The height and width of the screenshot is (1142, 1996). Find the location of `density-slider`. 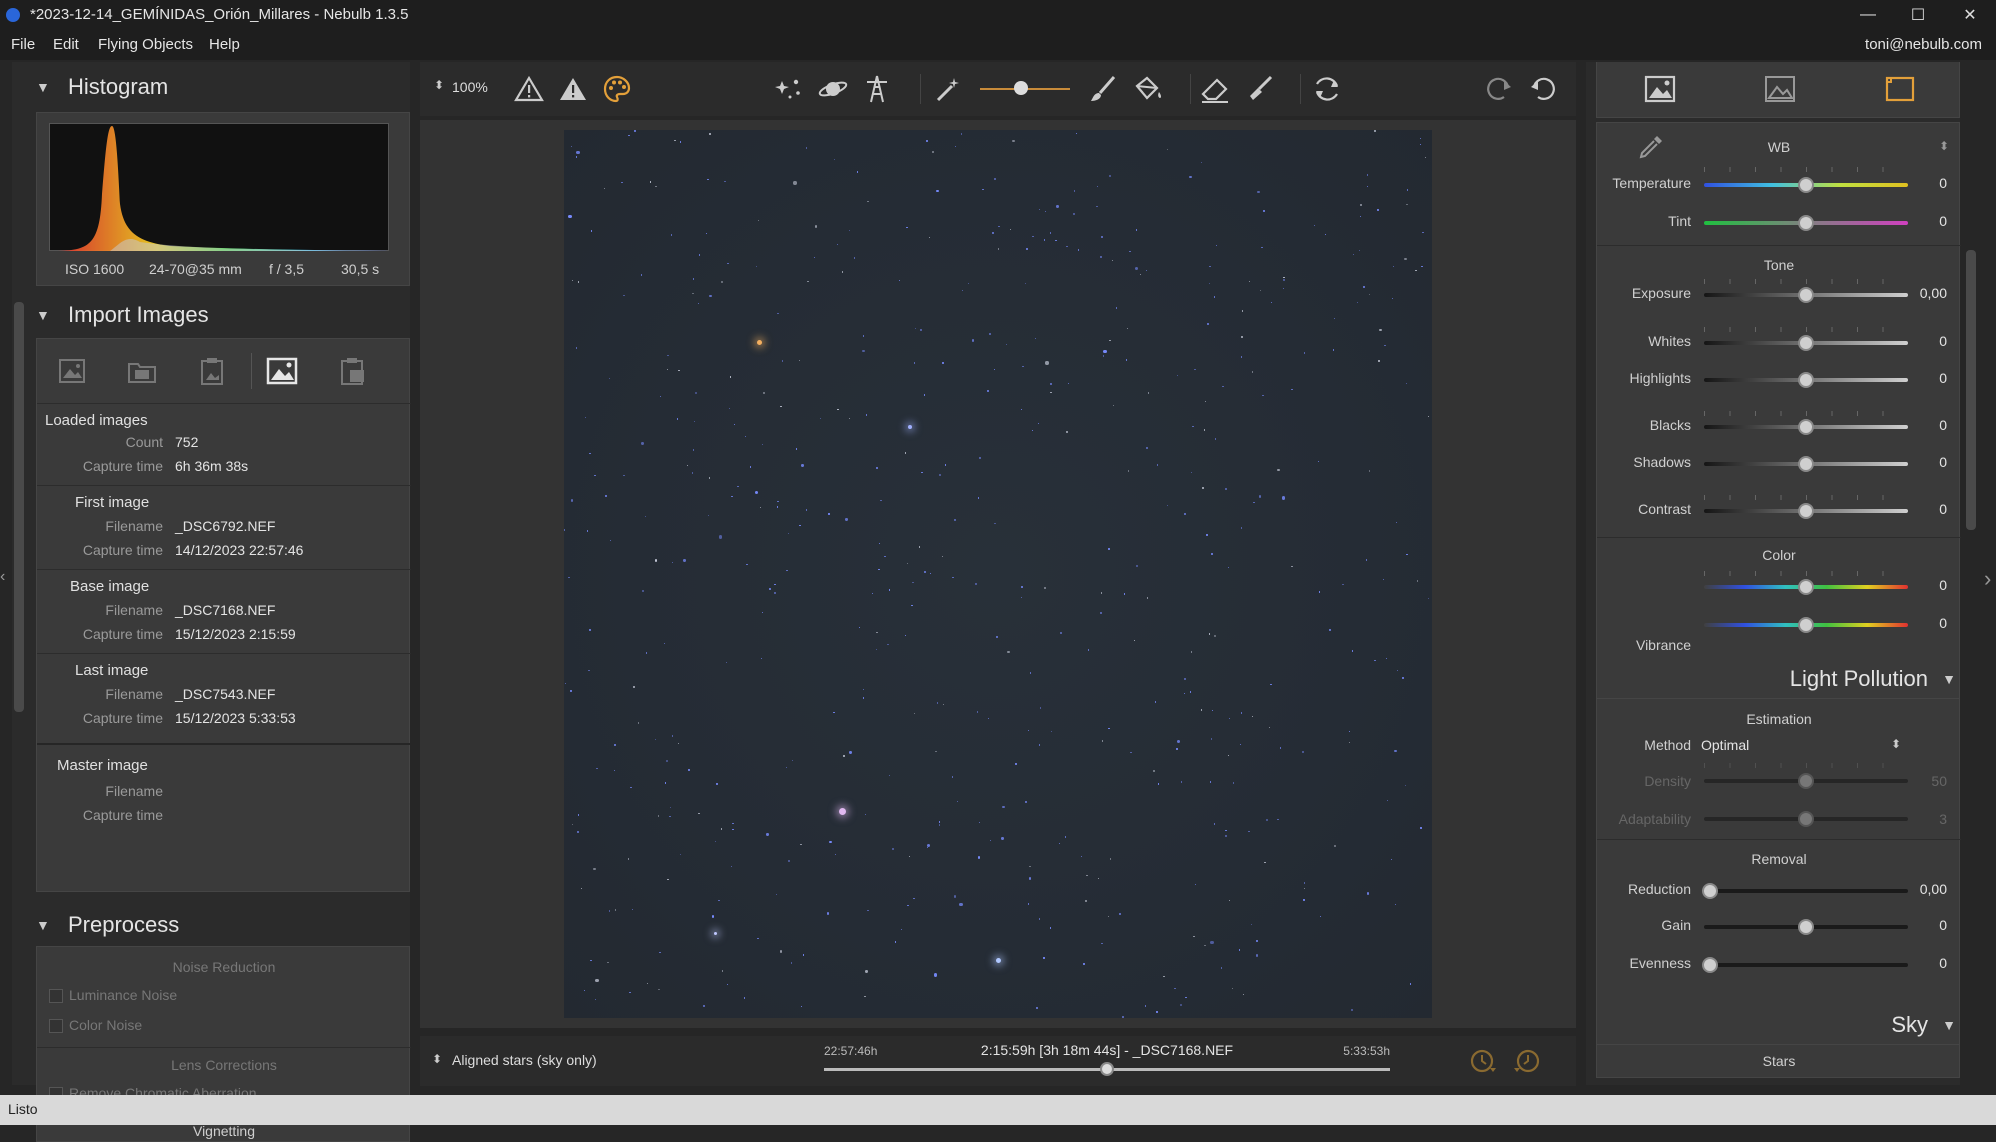

density-slider is located at coordinates (1806, 781).